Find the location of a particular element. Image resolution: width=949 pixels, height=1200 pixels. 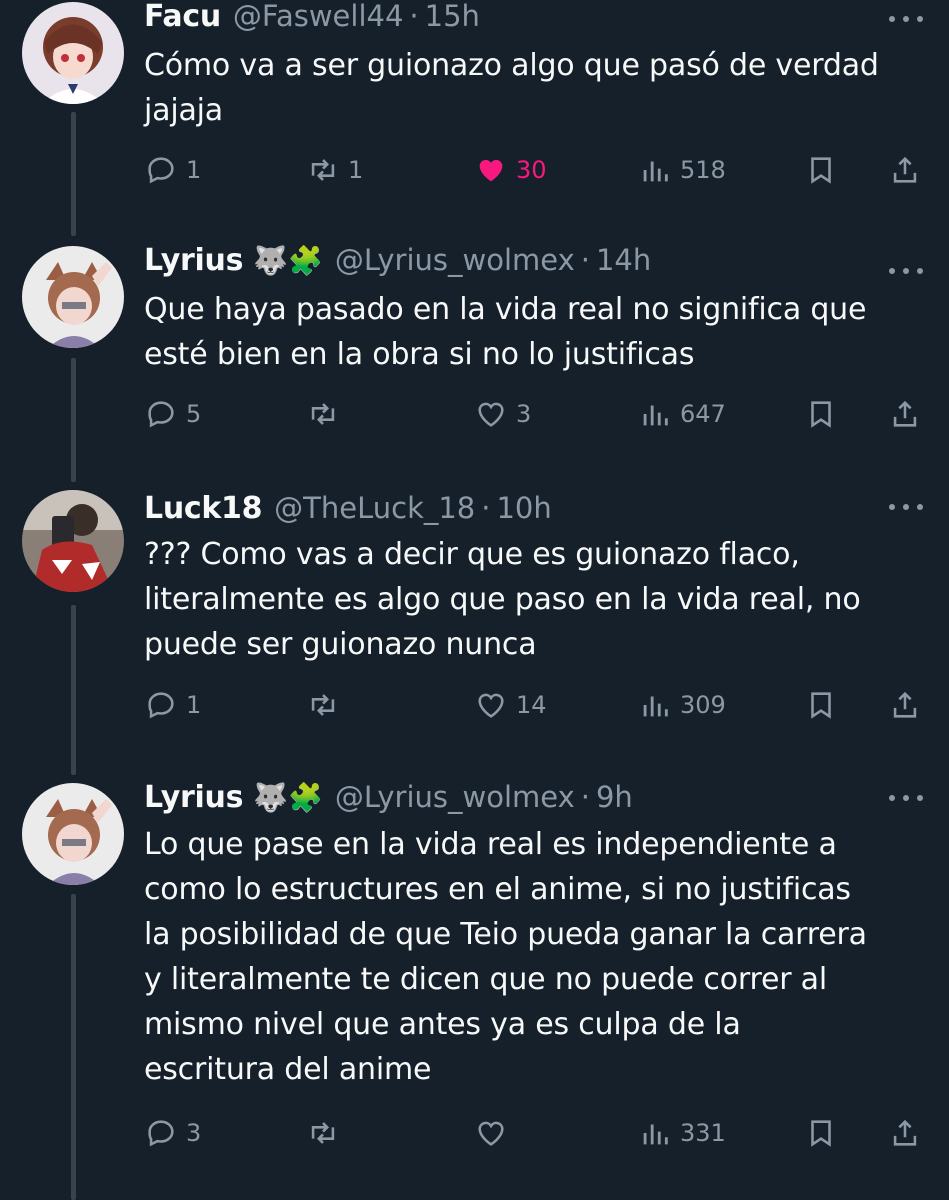

like-button: 3 is located at coordinates (502, 414).